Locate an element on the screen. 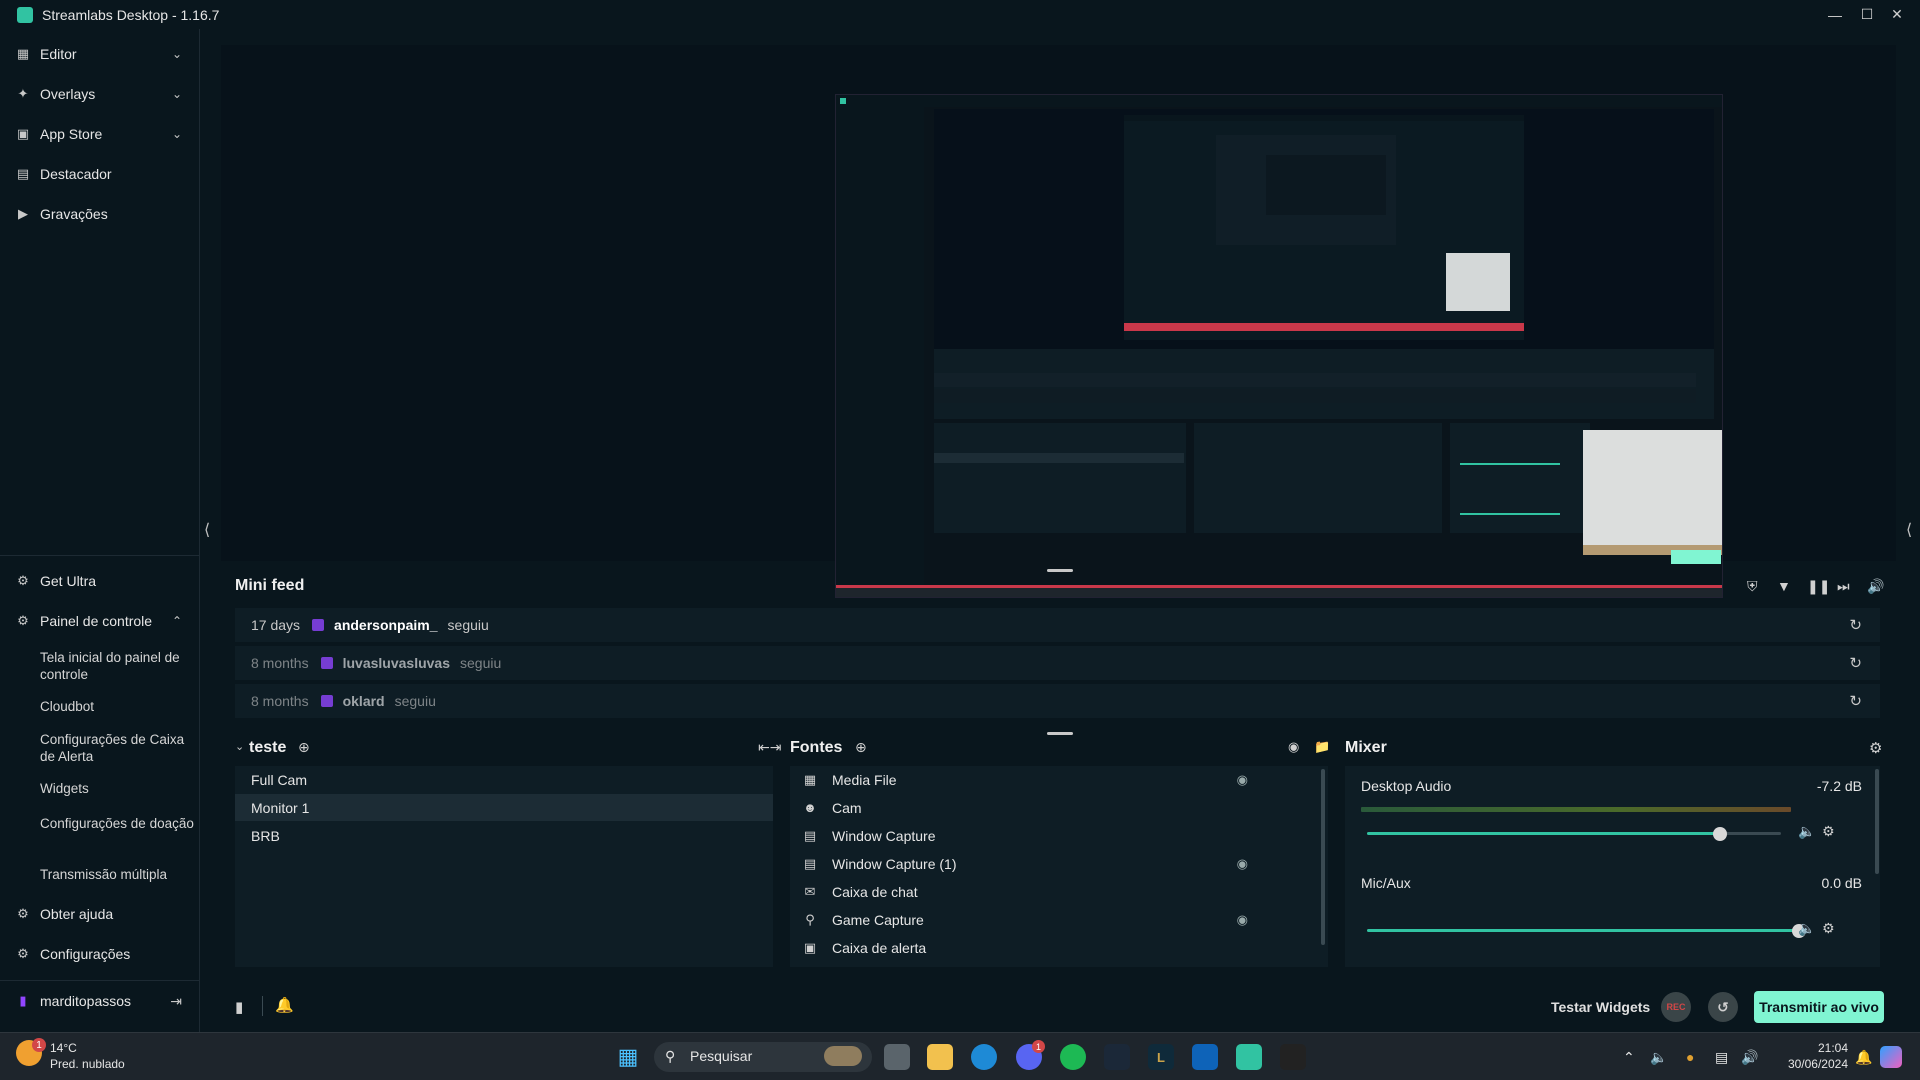 This screenshot has height=1080, width=1920. sidebar-item-configuracoes: ⚙ Configurações is located at coordinates (100, 954).